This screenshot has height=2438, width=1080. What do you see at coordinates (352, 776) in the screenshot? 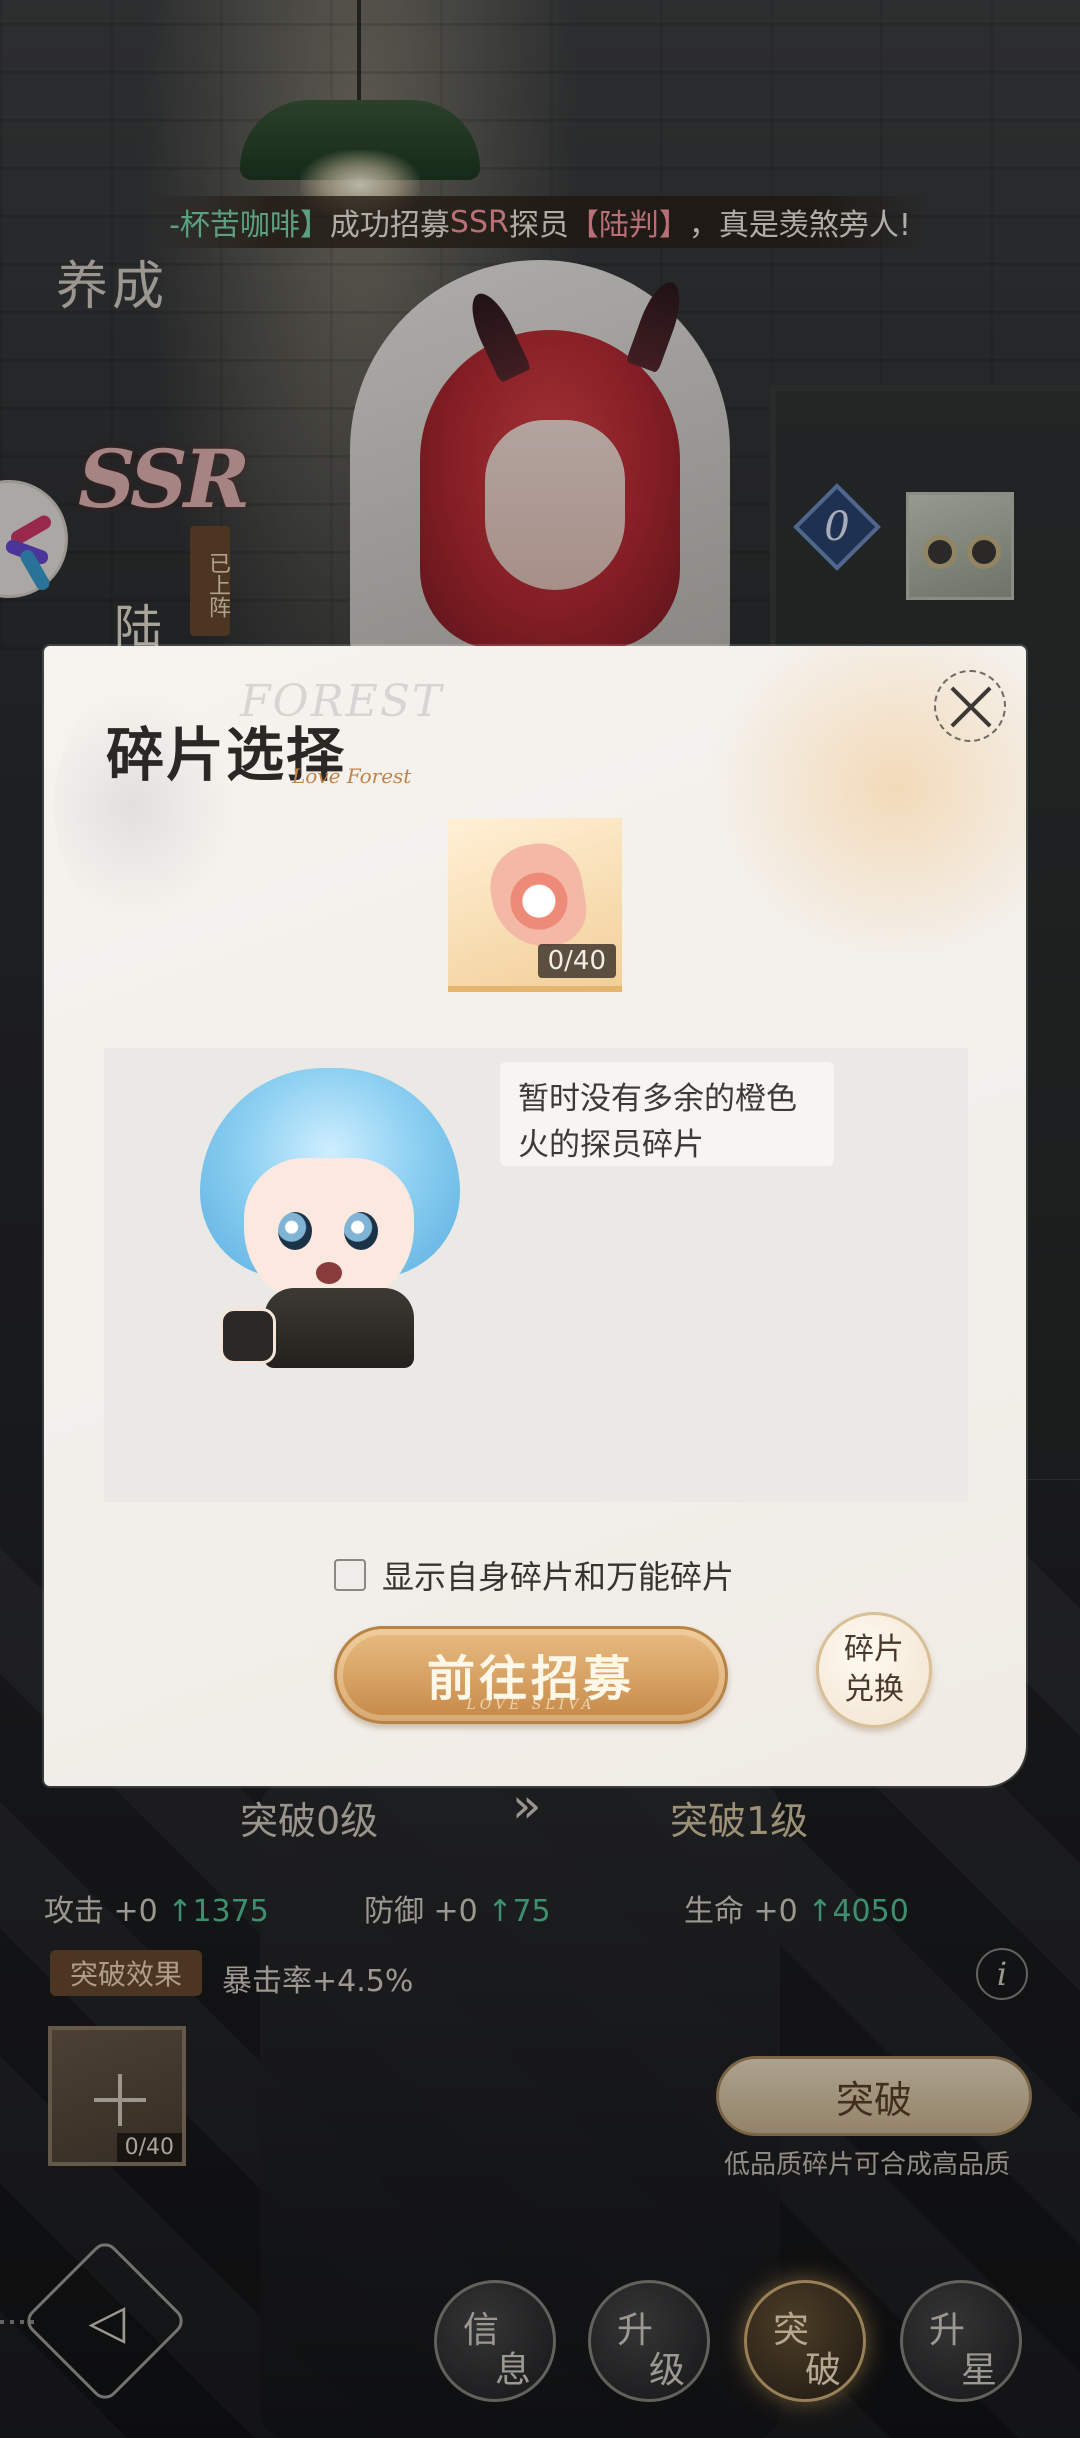
I see `dialog-script-text: Love Forest` at bounding box center [352, 776].